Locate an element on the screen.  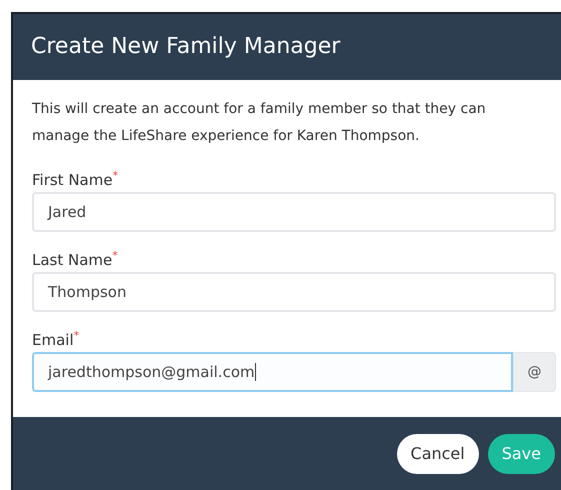
field-label: First Name is located at coordinates (72, 180).